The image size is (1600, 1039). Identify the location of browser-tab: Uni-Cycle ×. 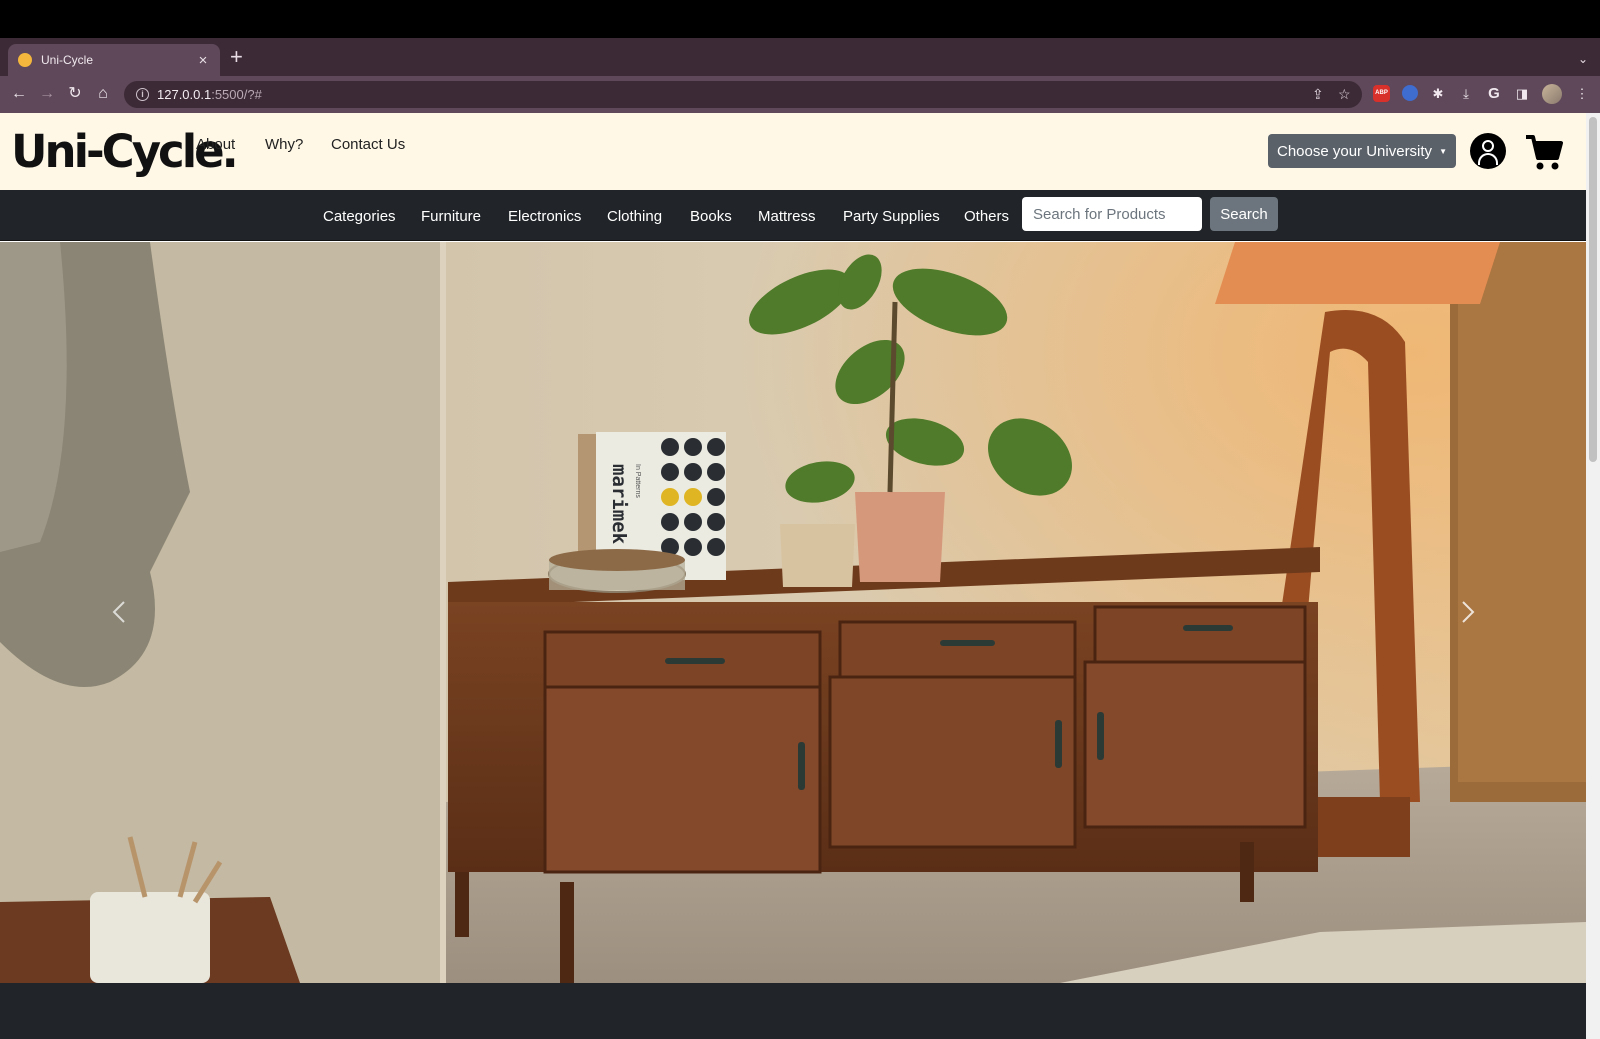
(114, 60).